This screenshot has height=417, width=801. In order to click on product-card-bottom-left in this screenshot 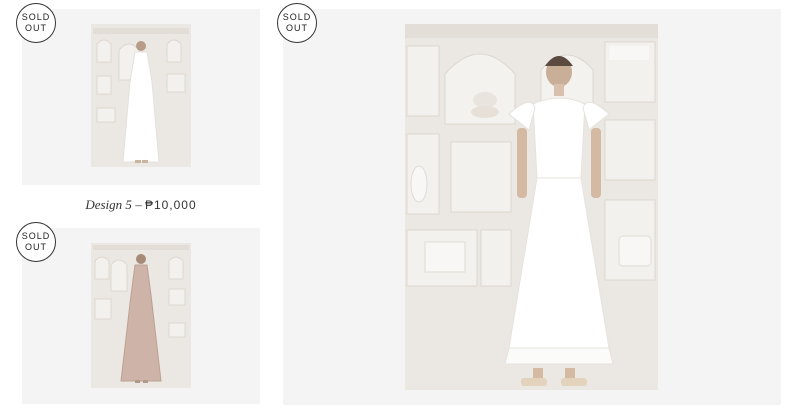, I will do `click(141, 316)`.